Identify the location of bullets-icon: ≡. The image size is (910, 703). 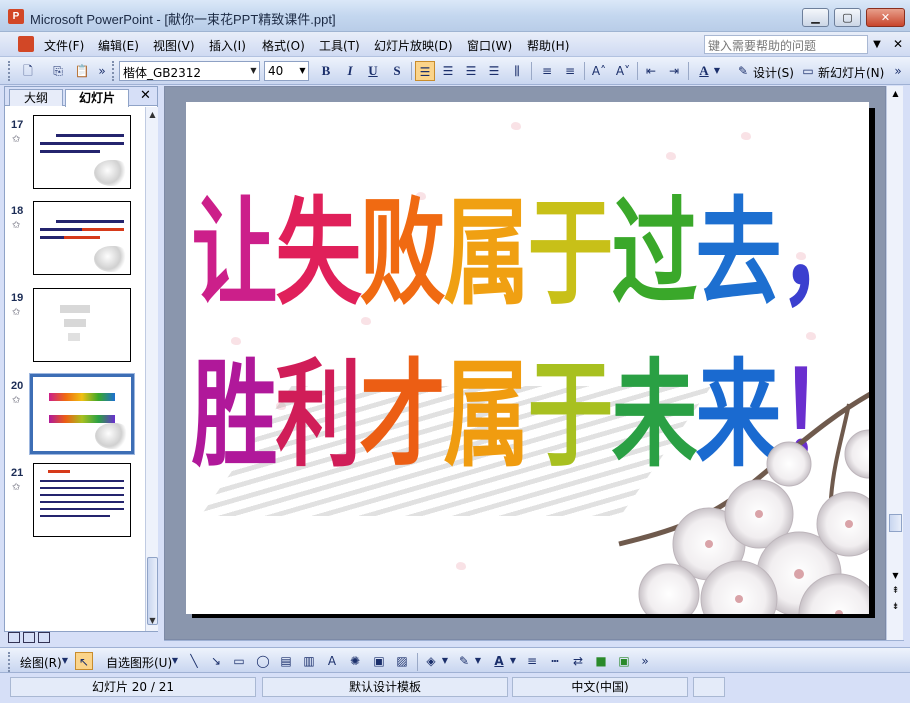
(570, 71).